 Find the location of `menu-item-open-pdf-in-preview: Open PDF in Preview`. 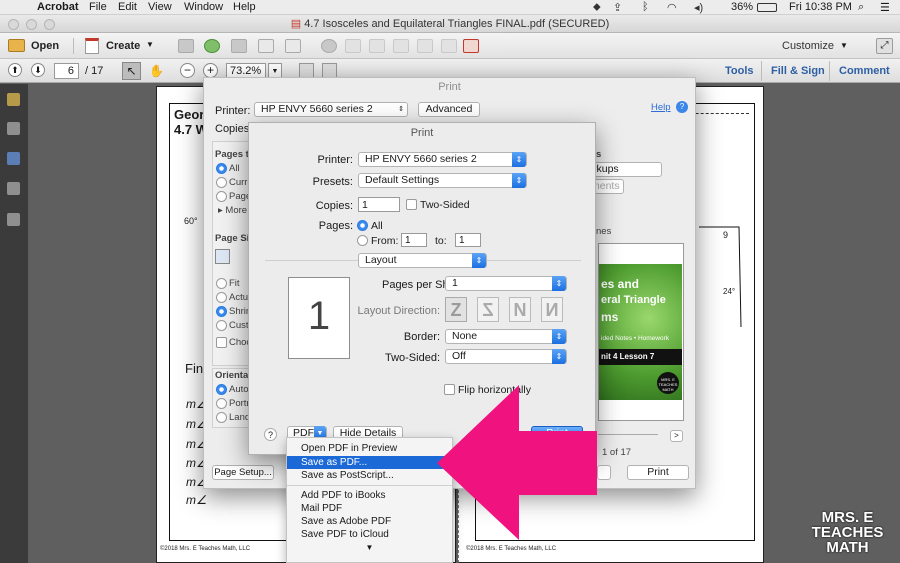

menu-item-open-pdf-in-preview: Open PDF in Preview is located at coordinates (369, 448).